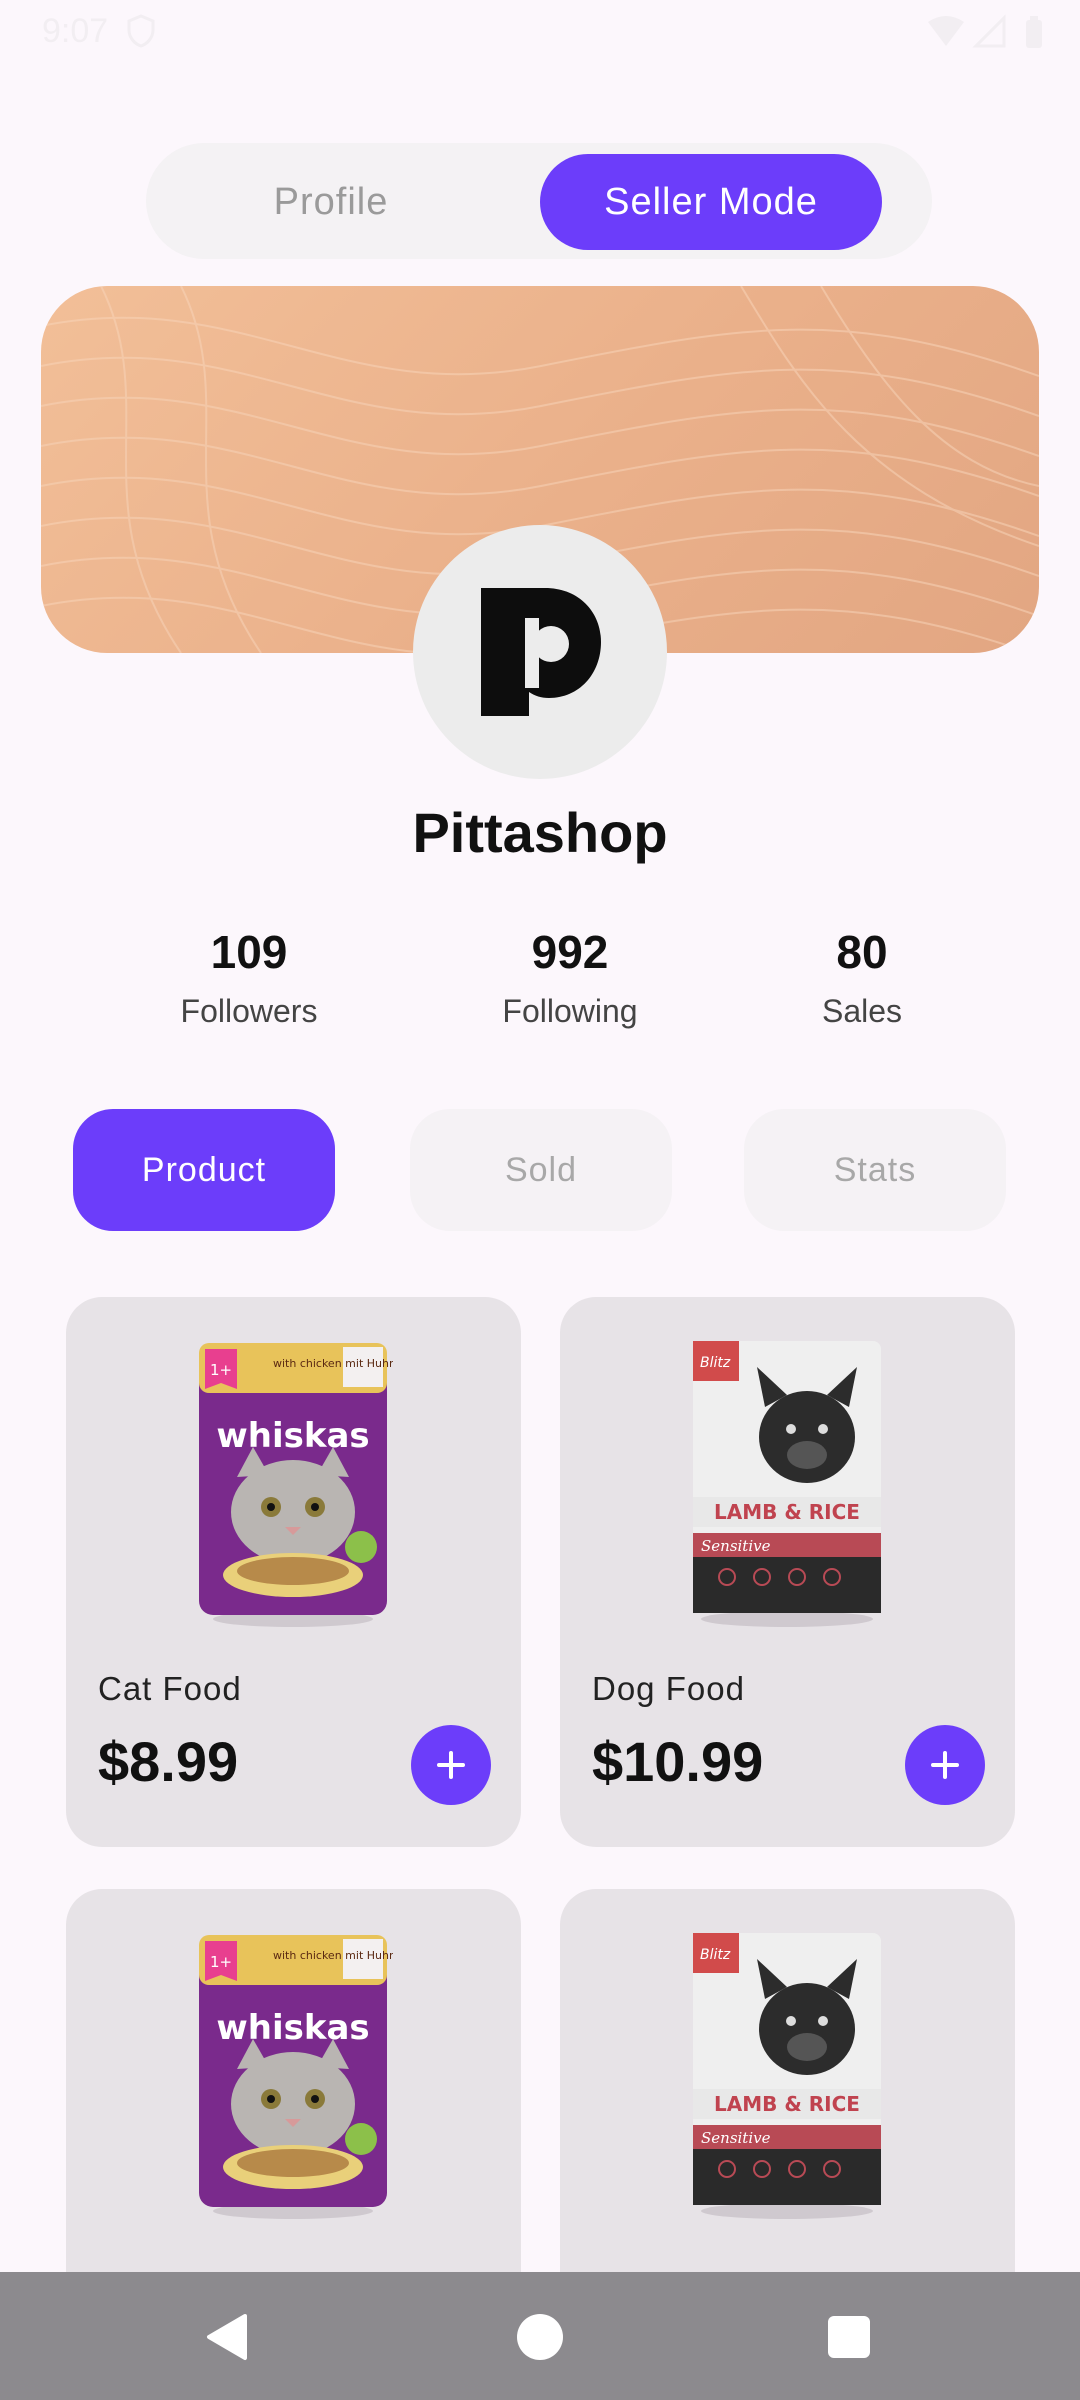  I want to click on status-time: 9:07, so click(75, 31).